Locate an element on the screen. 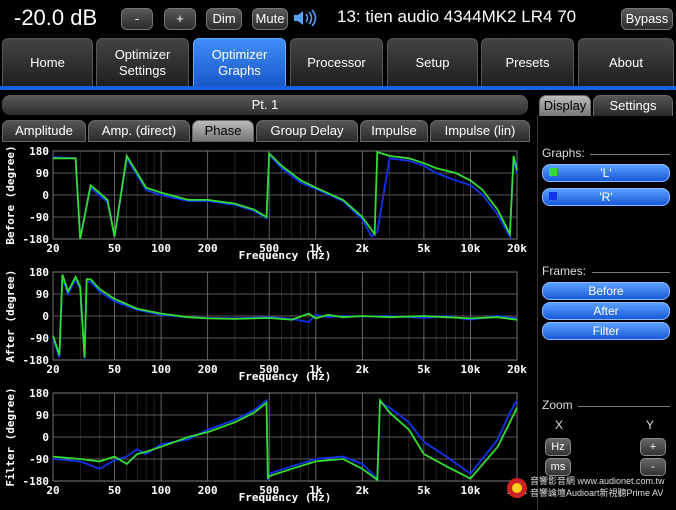 The height and width of the screenshot is (510, 676). graph-r-button: 'R' is located at coordinates (606, 197).